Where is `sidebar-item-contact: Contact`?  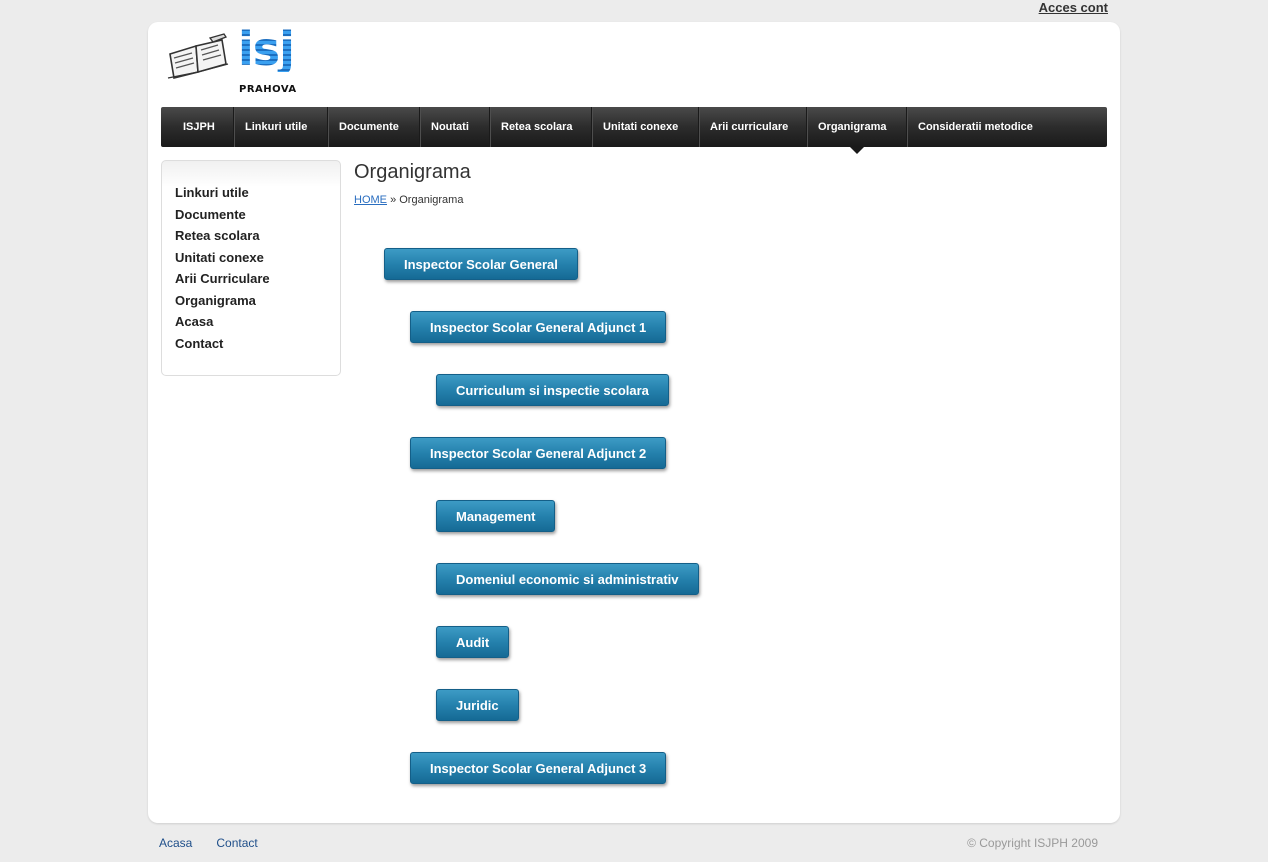 sidebar-item-contact: Contact is located at coordinates (222, 345).